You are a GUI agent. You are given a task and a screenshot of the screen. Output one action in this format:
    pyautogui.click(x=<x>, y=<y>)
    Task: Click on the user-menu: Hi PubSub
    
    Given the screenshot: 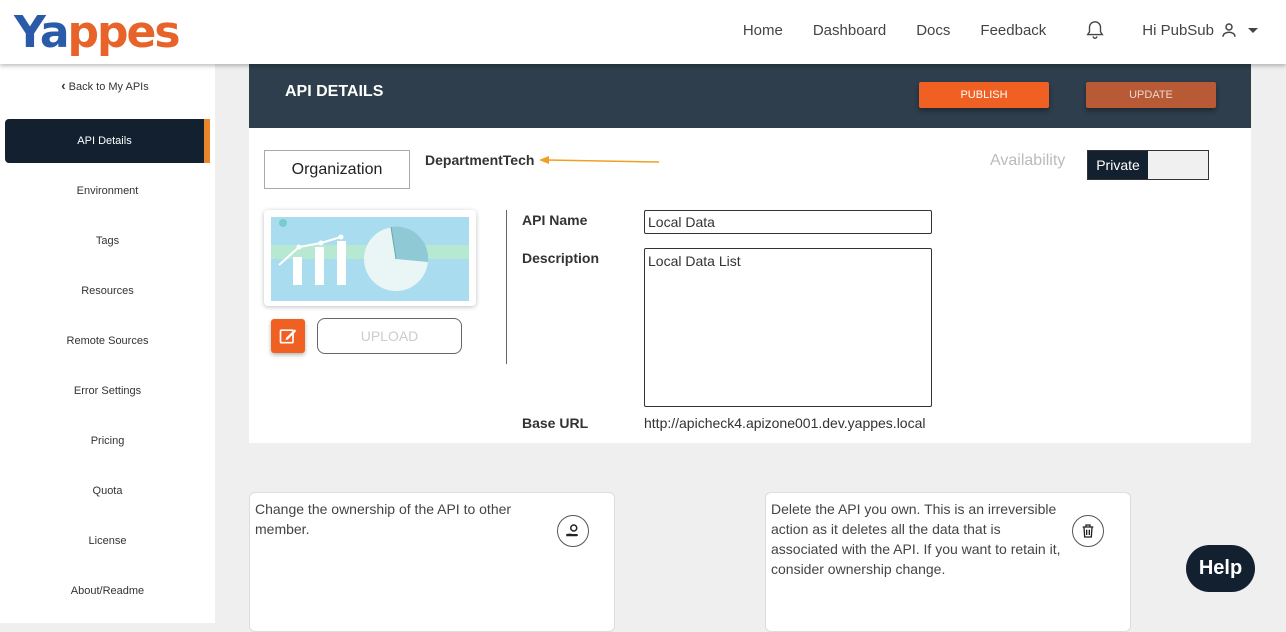 What is the action you would take?
    pyautogui.click(x=1200, y=30)
    